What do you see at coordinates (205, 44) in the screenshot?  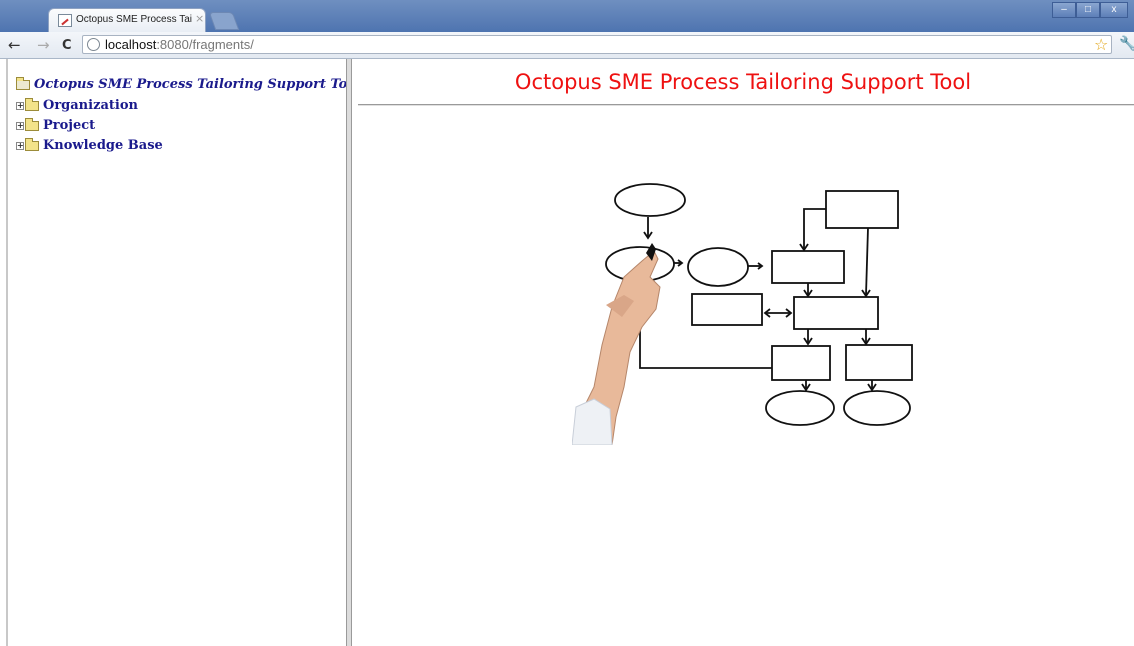 I see `url-path: :8080/fragments/` at bounding box center [205, 44].